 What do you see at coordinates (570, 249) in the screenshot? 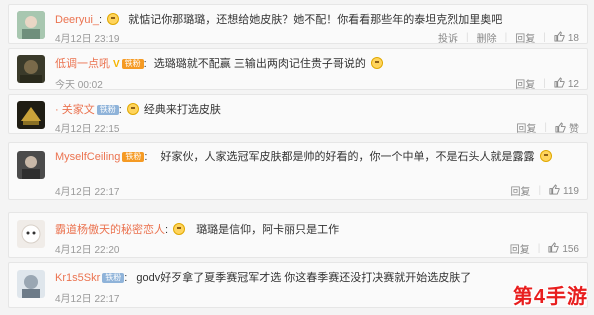
I see `like-count: 156` at bounding box center [570, 249].